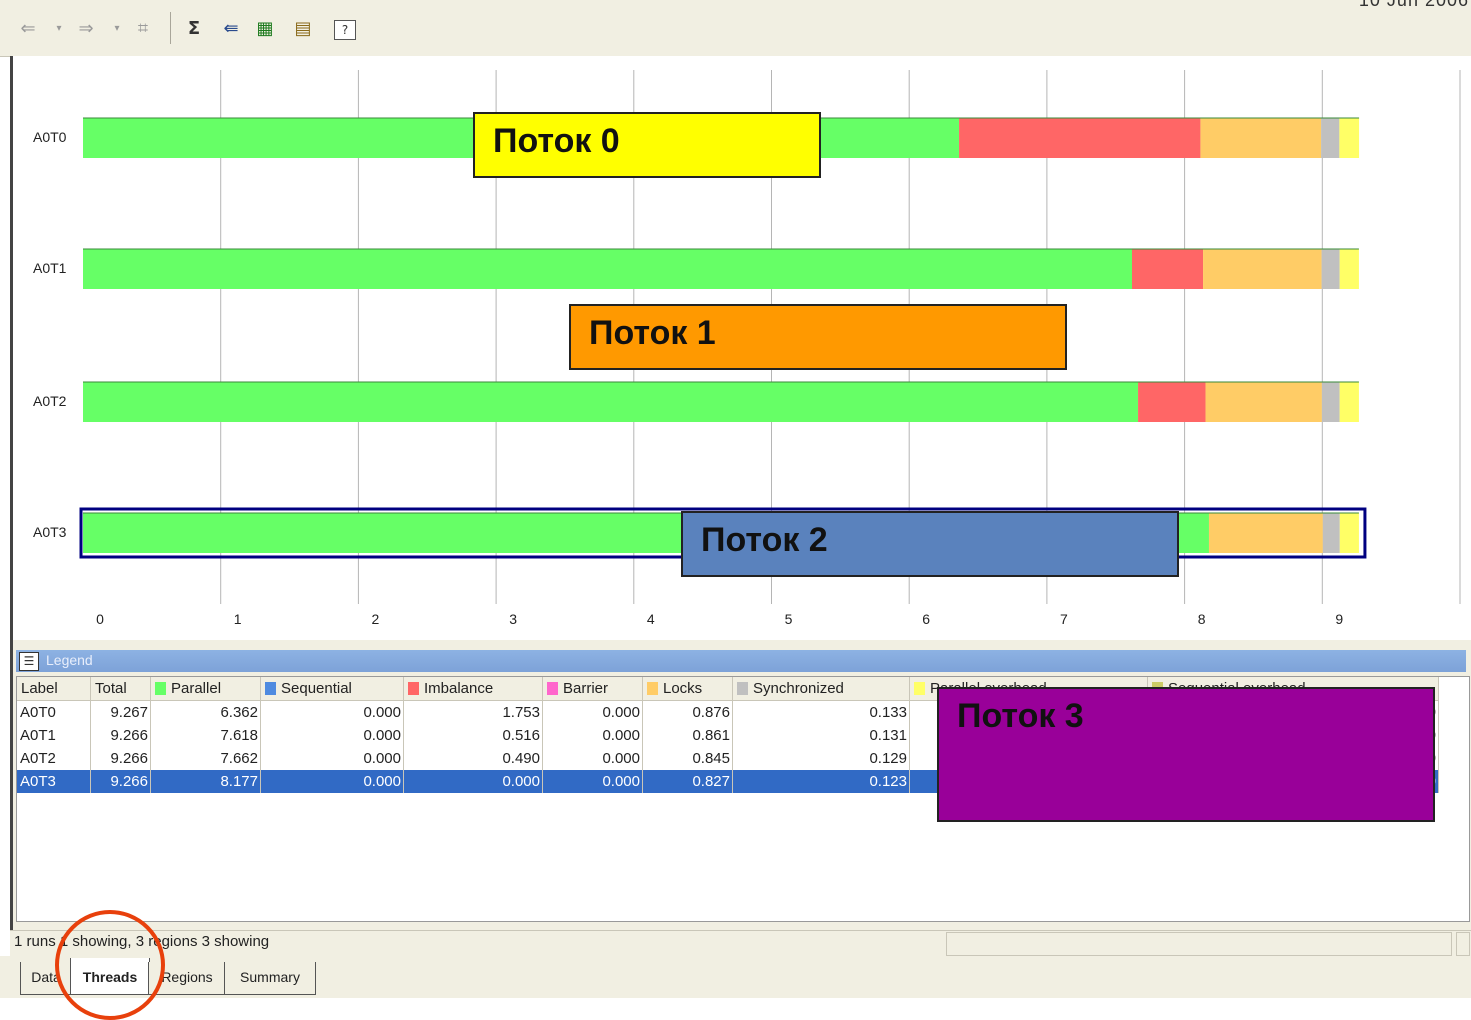 The width and height of the screenshot is (1471, 1020). What do you see at coordinates (473, 735) in the screenshot?
I see `cell-imbalance: 0.516` at bounding box center [473, 735].